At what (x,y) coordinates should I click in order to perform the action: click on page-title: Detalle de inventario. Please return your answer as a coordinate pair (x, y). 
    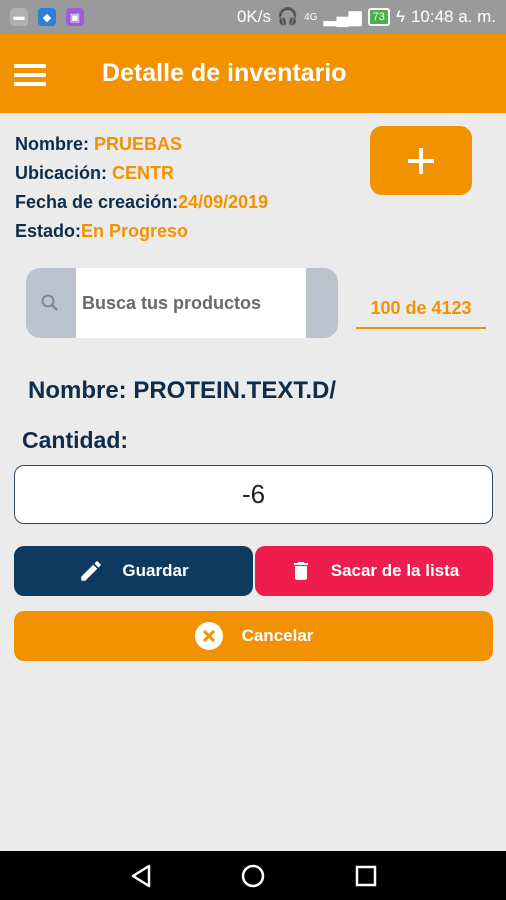
    Looking at the image, I should click on (224, 73).